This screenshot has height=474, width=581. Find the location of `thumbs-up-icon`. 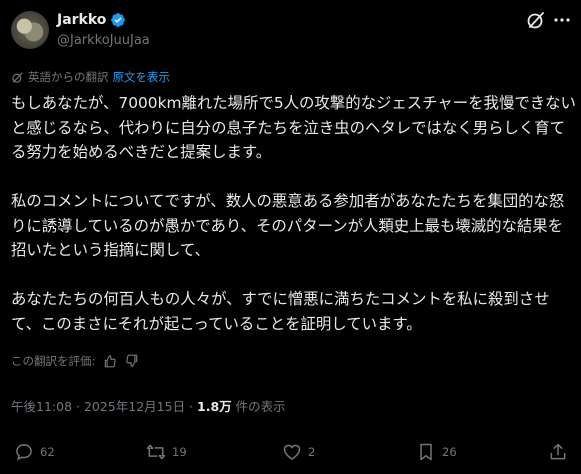

thumbs-up-icon is located at coordinates (110, 361).